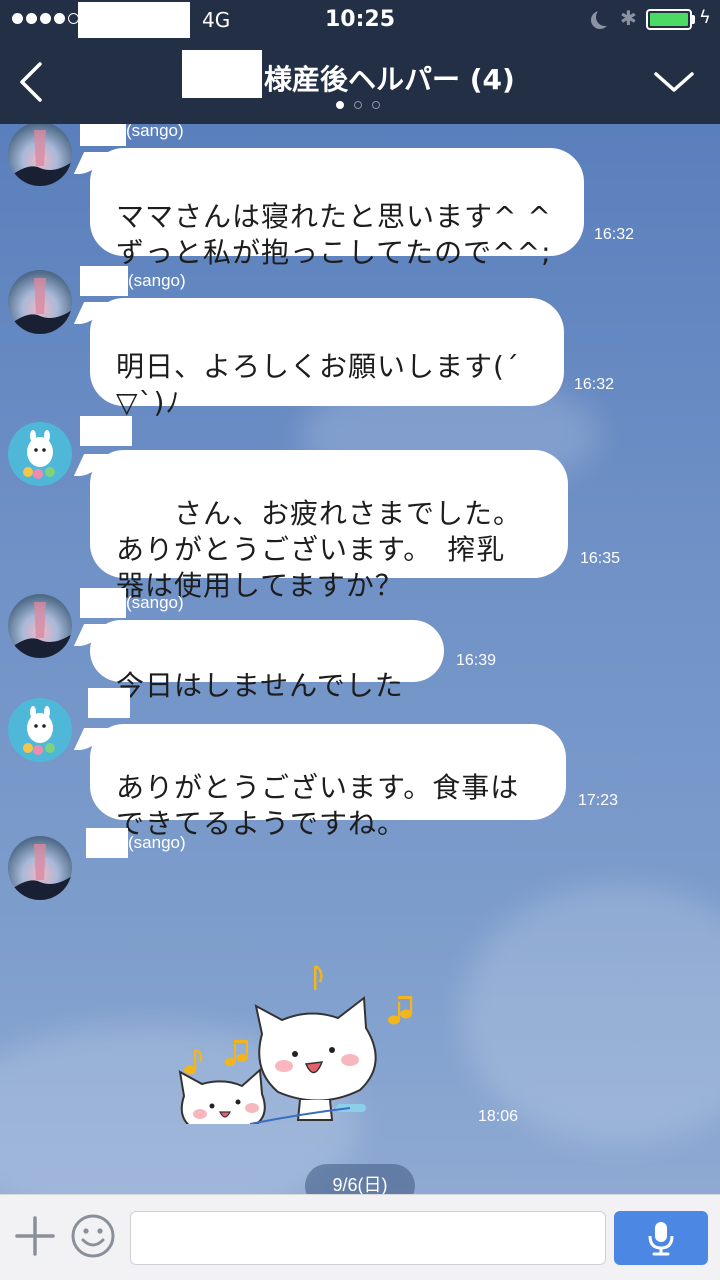 Image resolution: width=720 pixels, height=1280 pixels. What do you see at coordinates (267, 661) in the screenshot?
I see `message-bubble: 今日はしませんでした` at bounding box center [267, 661].